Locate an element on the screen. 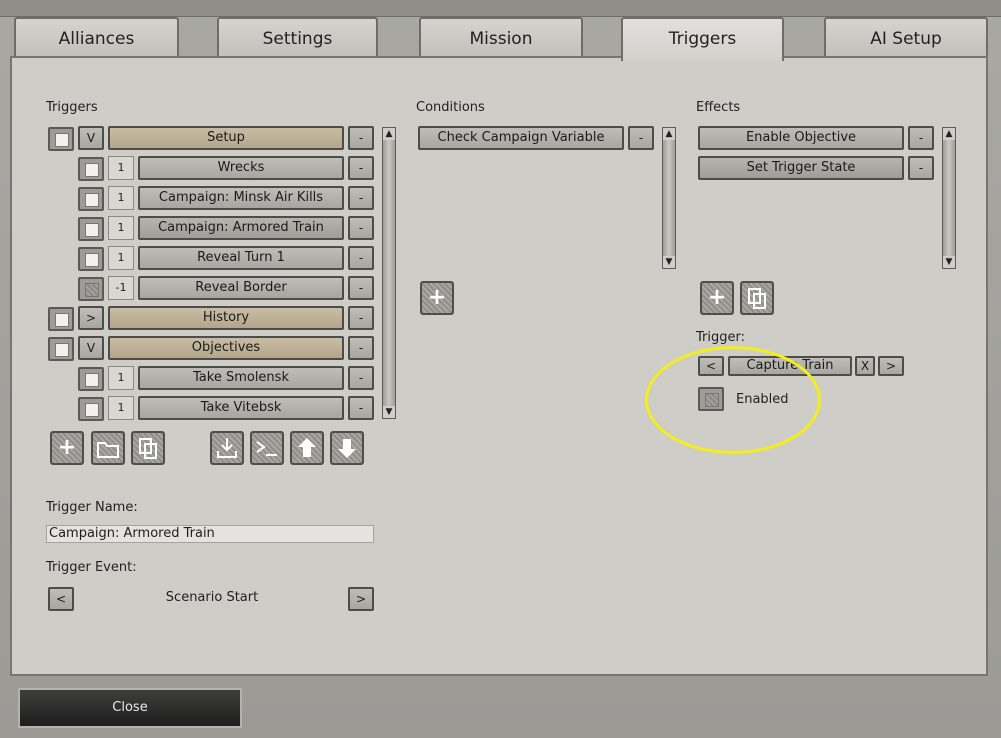  trigger-event-label: Trigger Event: is located at coordinates (91, 567).